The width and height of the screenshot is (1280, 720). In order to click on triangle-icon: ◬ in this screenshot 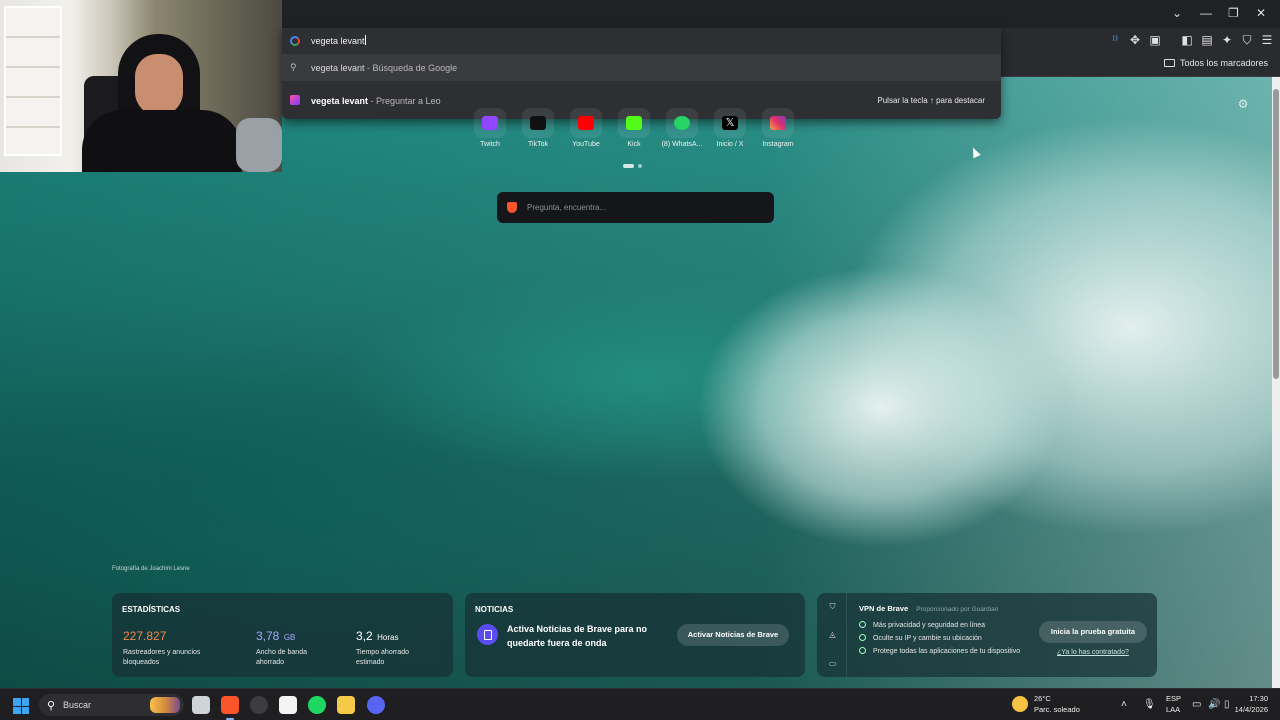, I will do `click(832, 634)`.